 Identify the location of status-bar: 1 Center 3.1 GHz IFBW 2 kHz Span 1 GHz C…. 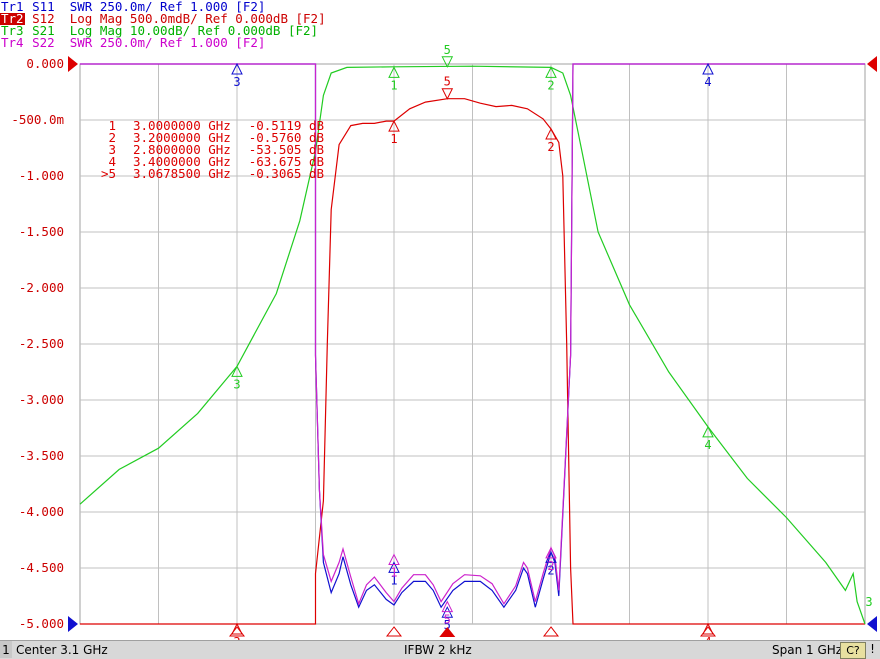
(440, 649).